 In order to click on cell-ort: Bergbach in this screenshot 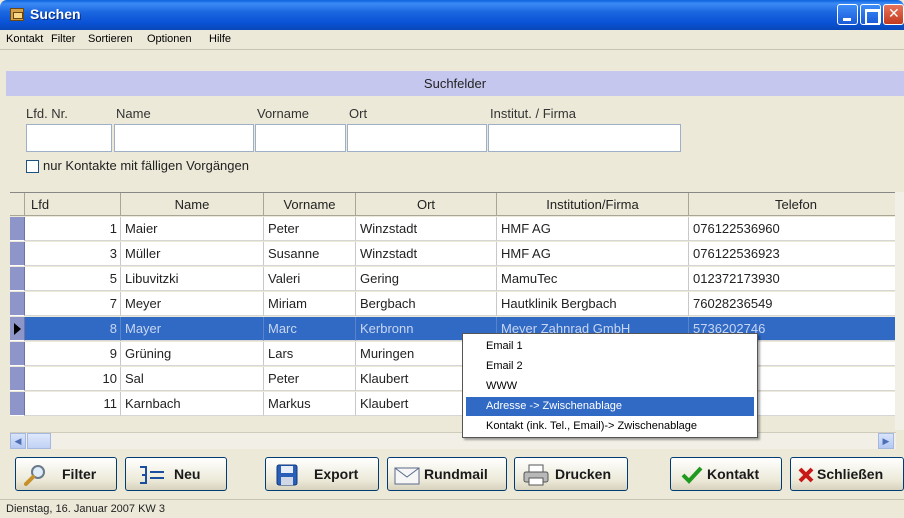, I will do `click(426, 304)`.